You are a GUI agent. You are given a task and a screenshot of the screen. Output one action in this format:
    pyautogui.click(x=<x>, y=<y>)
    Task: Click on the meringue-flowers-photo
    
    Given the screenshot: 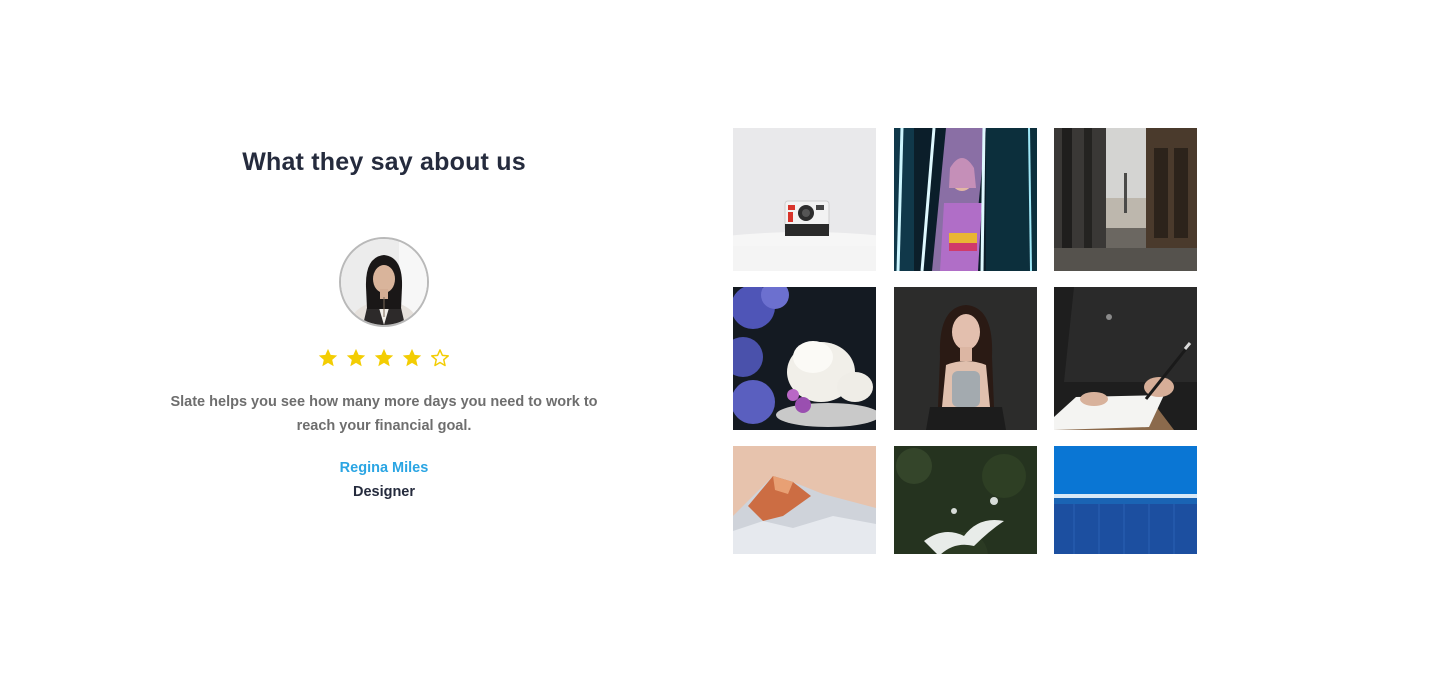 What is the action you would take?
    pyautogui.click(x=804, y=358)
    